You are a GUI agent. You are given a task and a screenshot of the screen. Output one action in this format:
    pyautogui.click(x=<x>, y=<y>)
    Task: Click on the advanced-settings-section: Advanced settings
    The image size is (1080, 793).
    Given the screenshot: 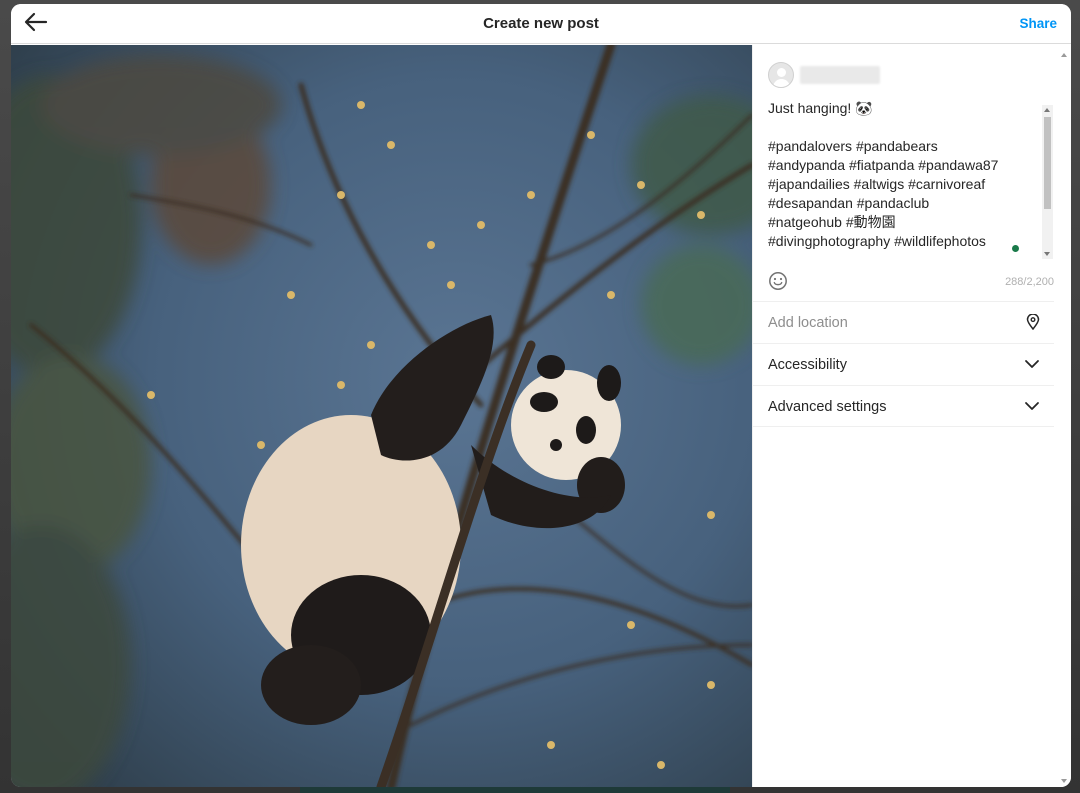 What is the action you would take?
    pyautogui.click(x=903, y=406)
    